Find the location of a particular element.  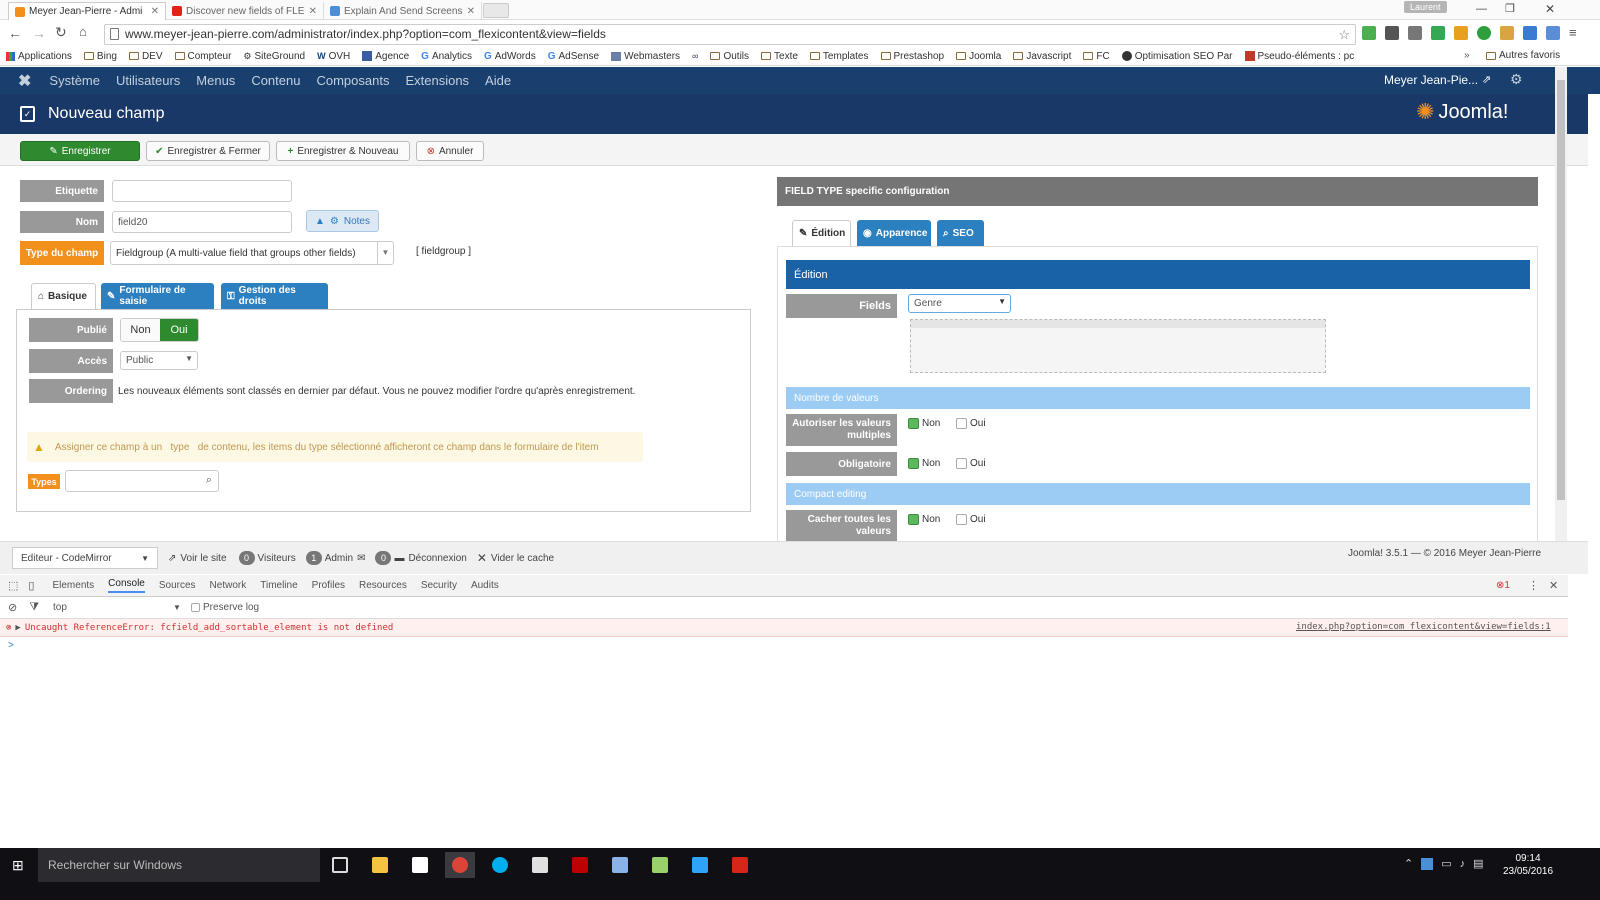

minimize-icon: — is located at coordinates (1481, 9).